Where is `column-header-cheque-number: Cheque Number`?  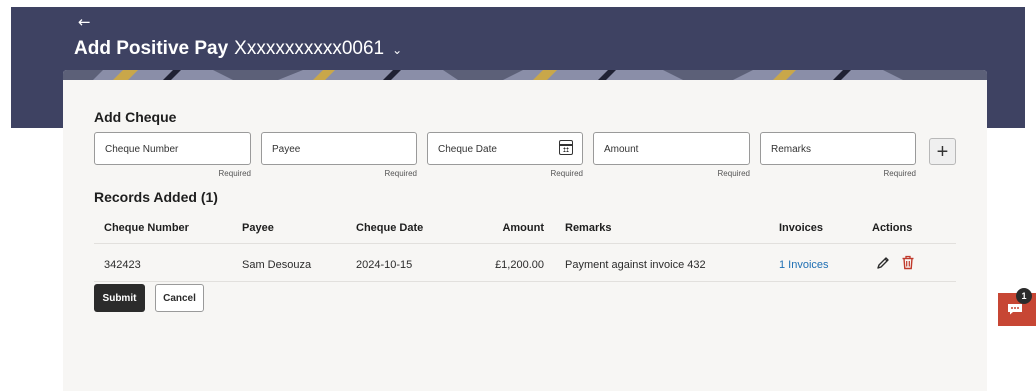 column-header-cheque-number: Cheque Number is located at coordinates (146, 228).